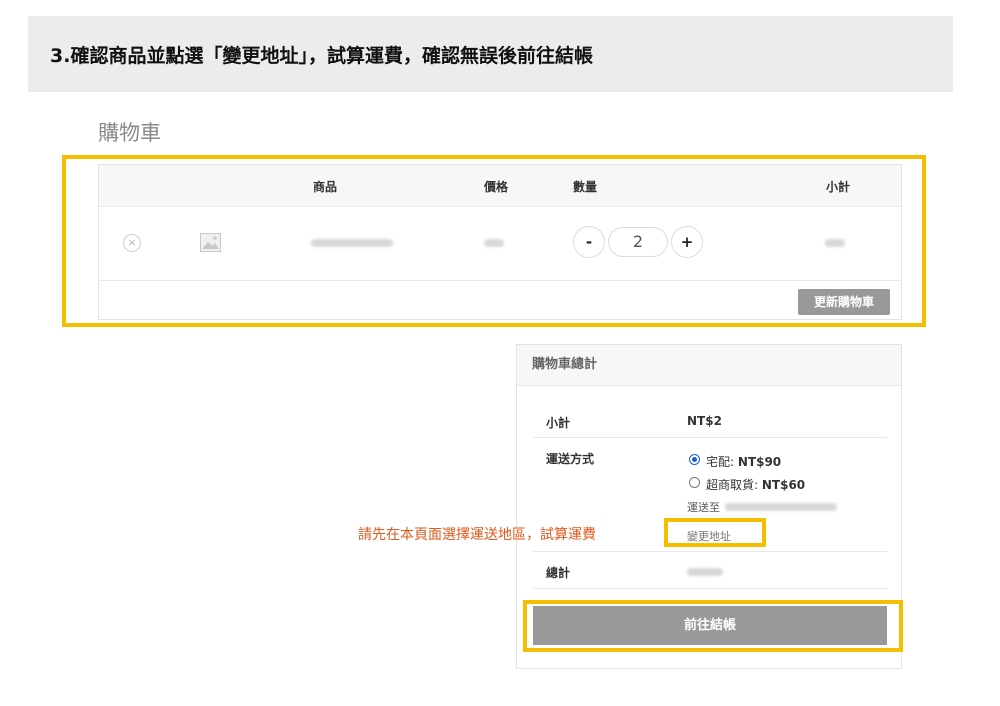  Describe the element at coordinates (713, 626) in the screenshot. I see `checkout-highlight-frame` at that location.